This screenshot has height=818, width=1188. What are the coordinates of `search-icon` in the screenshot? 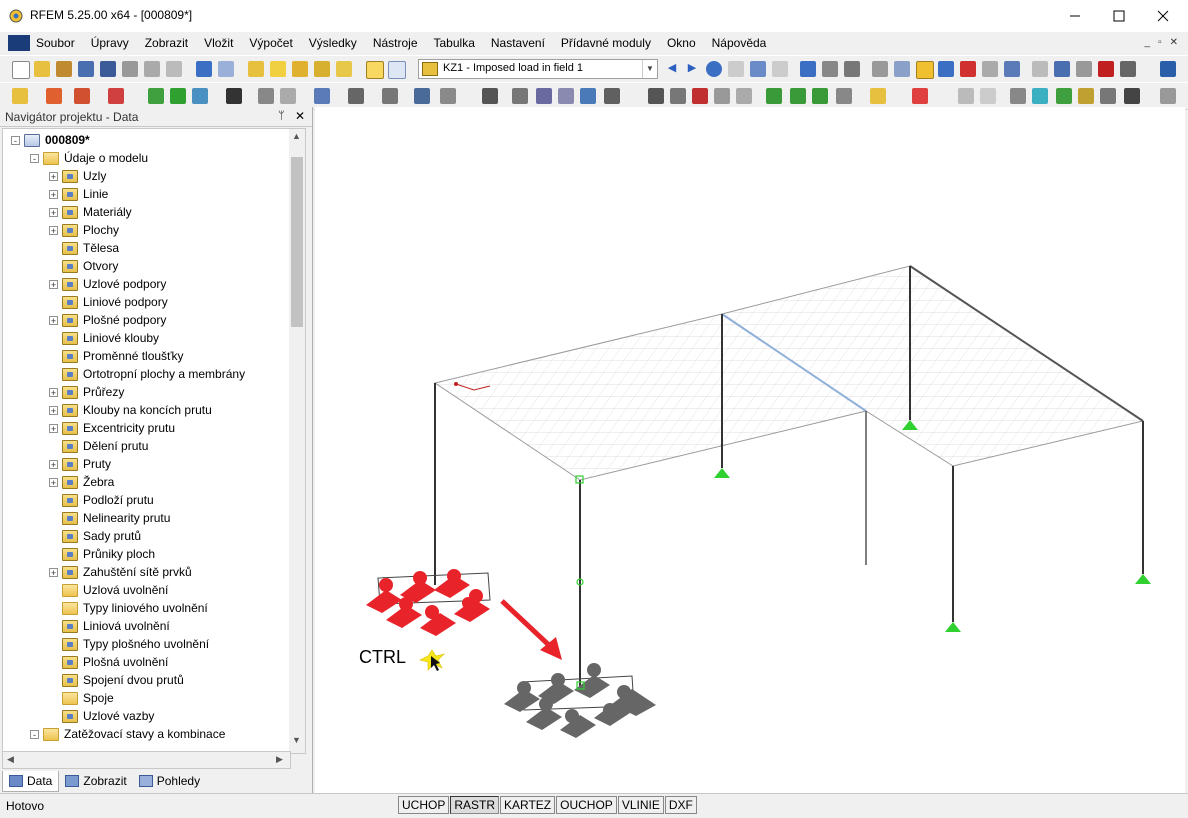 It's located at (278, 69).